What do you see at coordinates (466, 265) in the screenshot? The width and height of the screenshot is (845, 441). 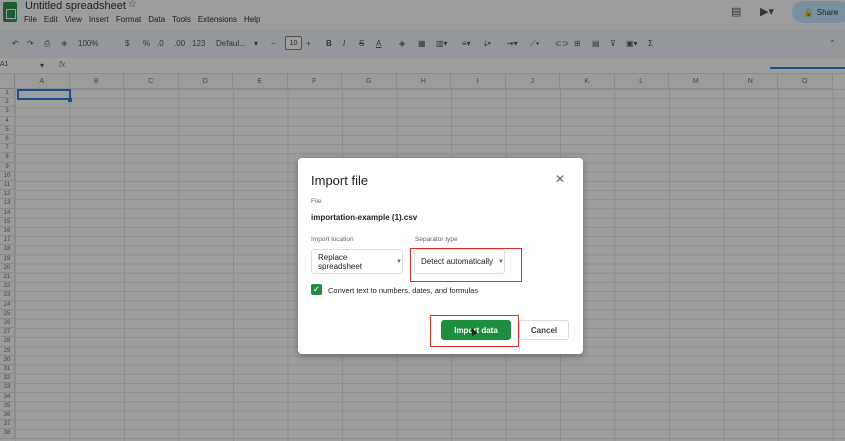 I see `separator-highlight-box` at bounding box center [466, 265].